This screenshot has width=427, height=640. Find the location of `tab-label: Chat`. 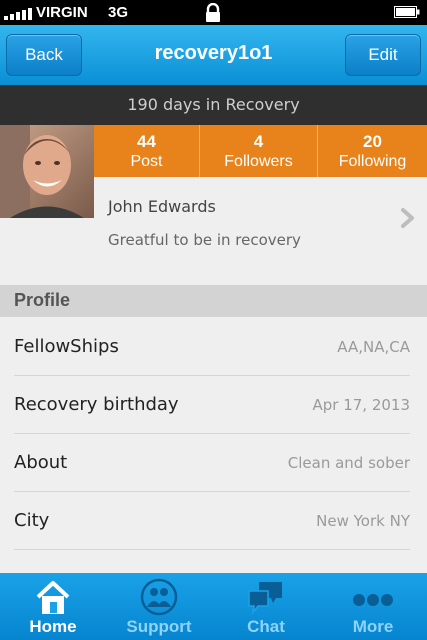

tab-label: Chat is located at coordinates (266, 626).